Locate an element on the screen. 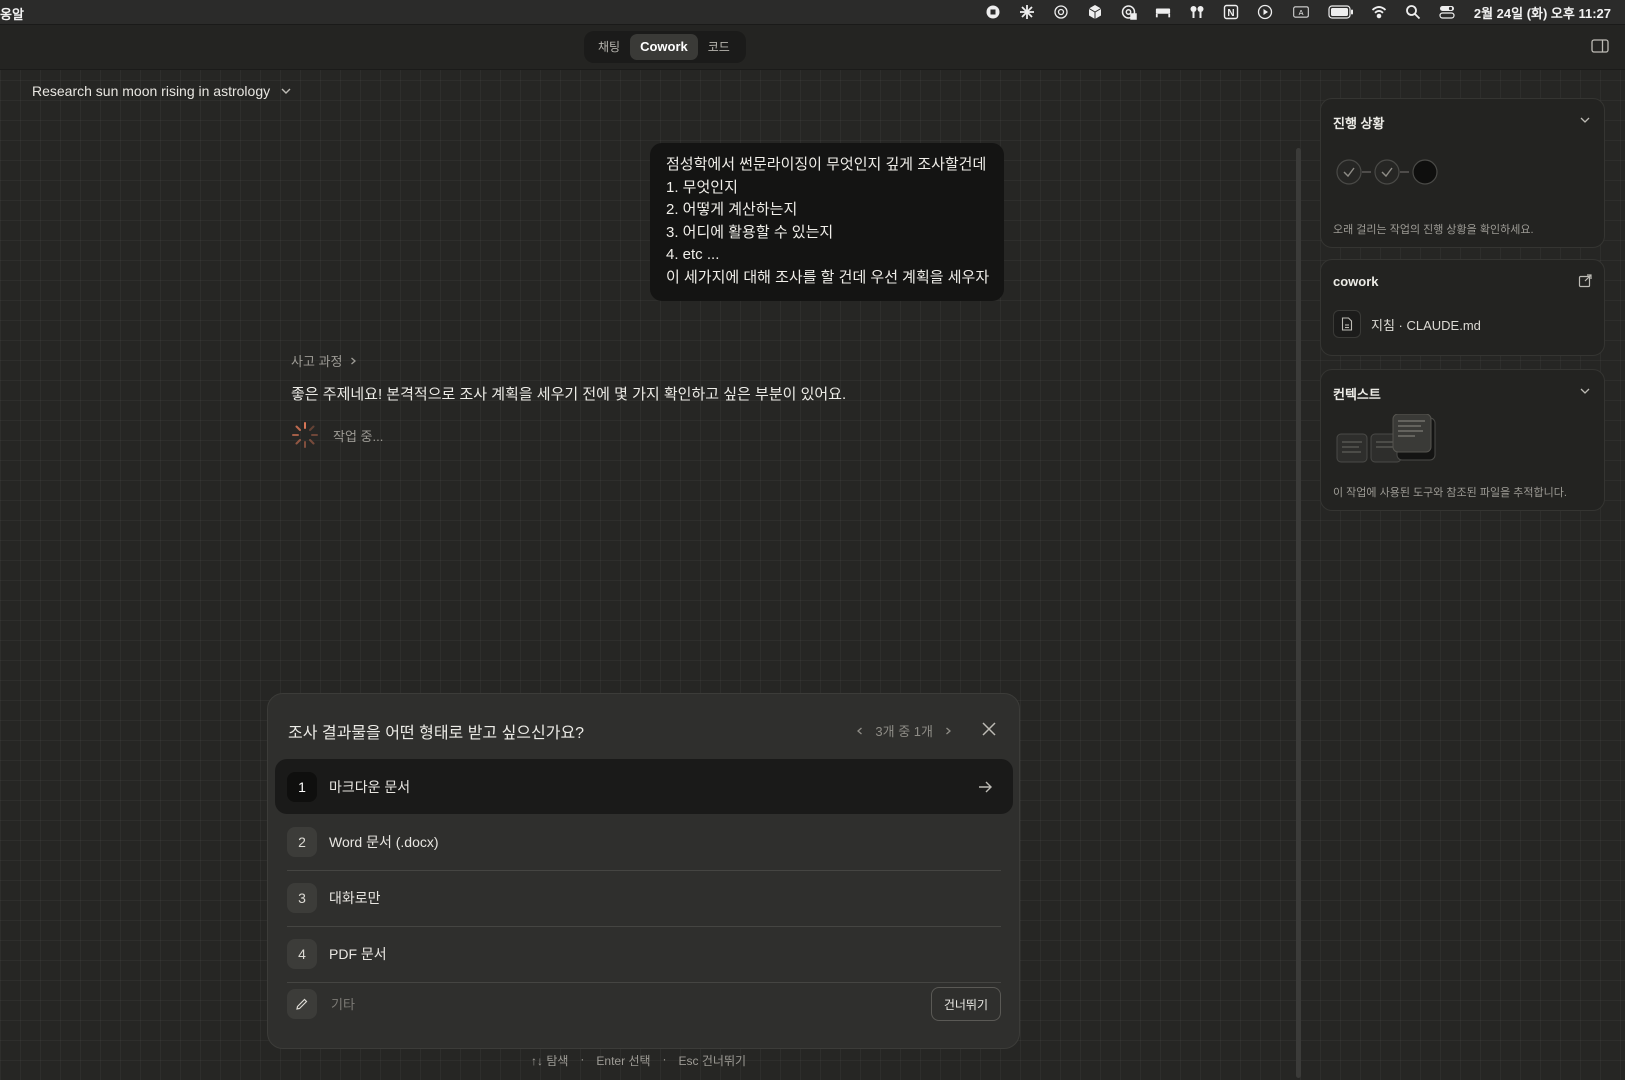  bed-icon is located at coordinates (1163, 12).